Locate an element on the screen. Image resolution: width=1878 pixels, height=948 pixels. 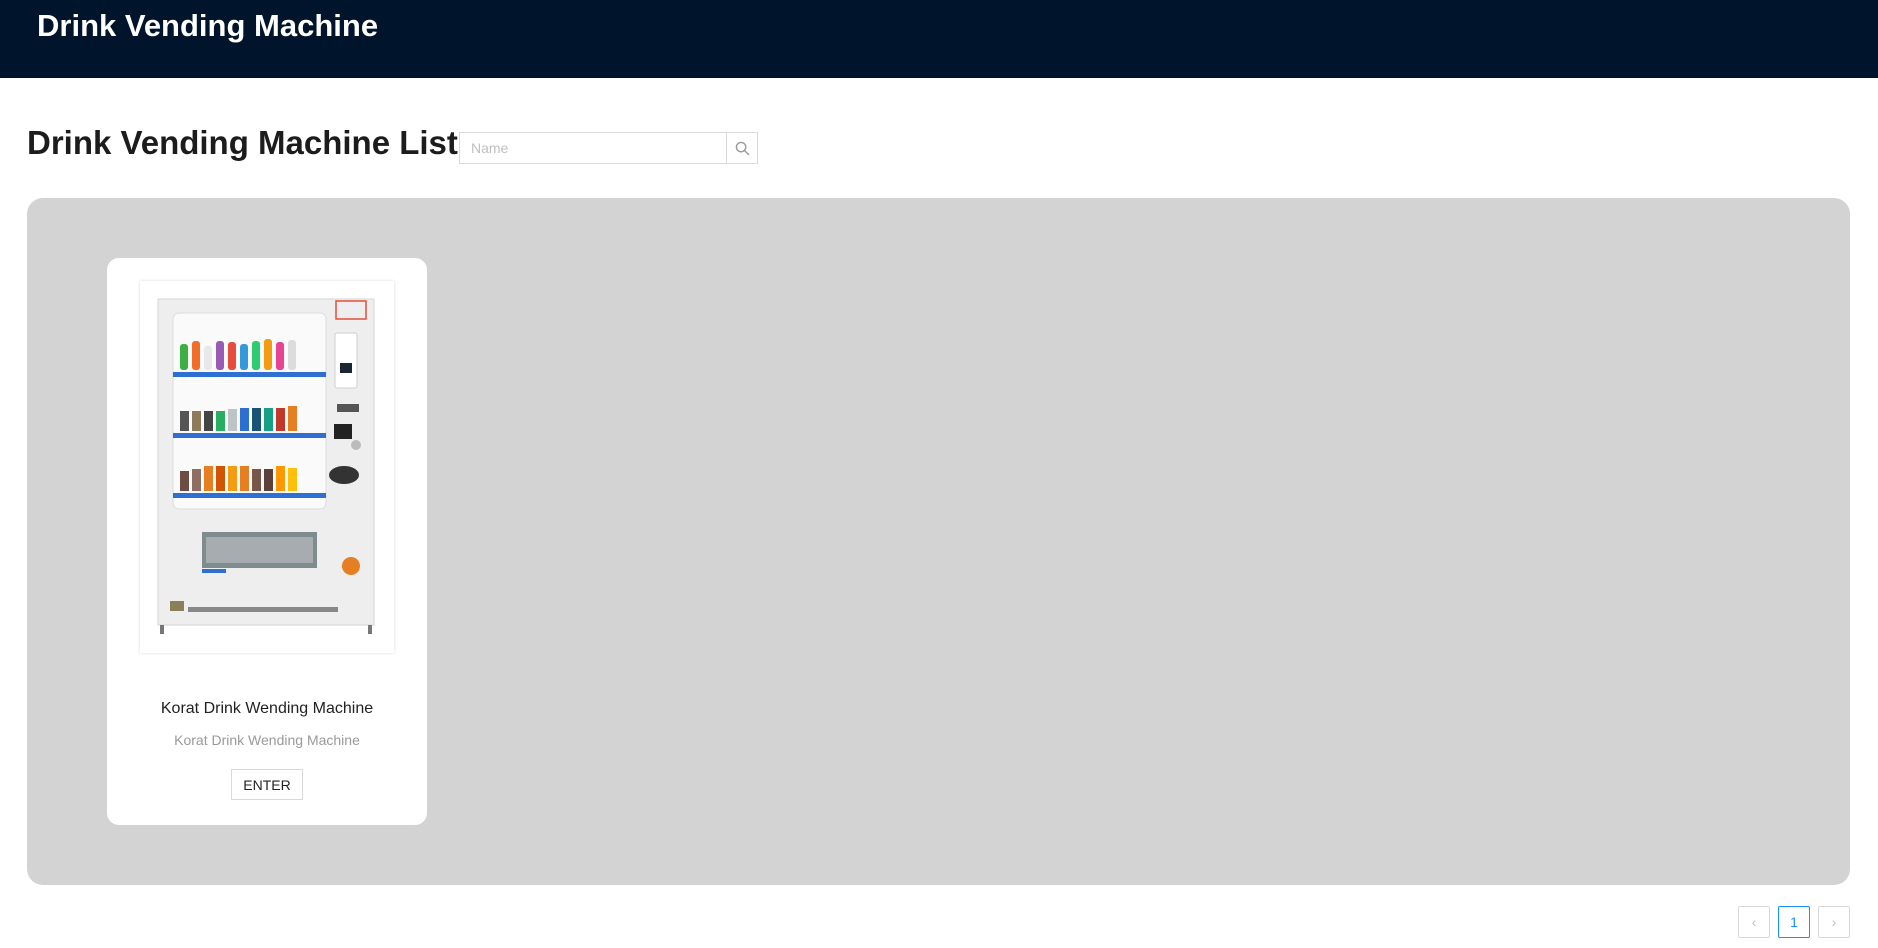
chevron-left-icon: ‹ is located at coordinates (1754, 922).